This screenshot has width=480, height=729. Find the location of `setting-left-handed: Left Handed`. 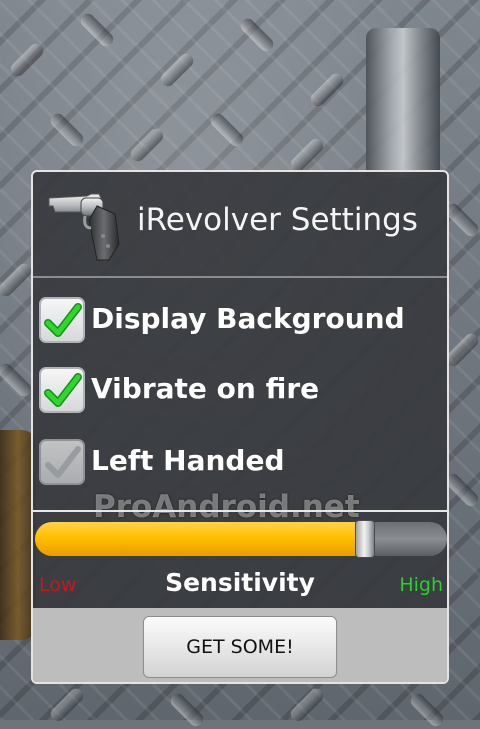

setting-left-handed: Left Handed is located at coordinates (241, 464).